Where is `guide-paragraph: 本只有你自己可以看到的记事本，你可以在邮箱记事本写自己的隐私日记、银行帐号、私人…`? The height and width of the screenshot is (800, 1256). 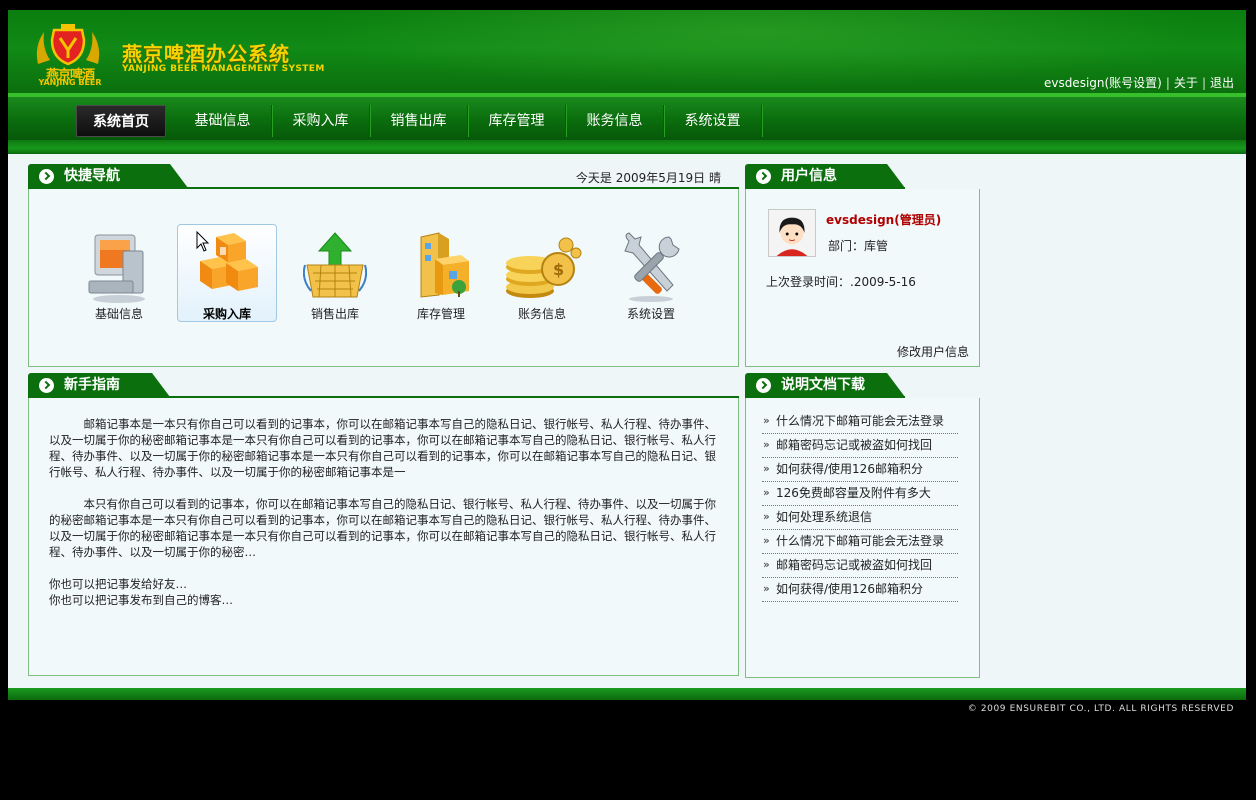 guide-paragraph: 本只有你自己可以看到的记事本，你可以在邮箱记事本写自己的隐私日记、银行帐号、私人… is located at coordinates (382, 528).